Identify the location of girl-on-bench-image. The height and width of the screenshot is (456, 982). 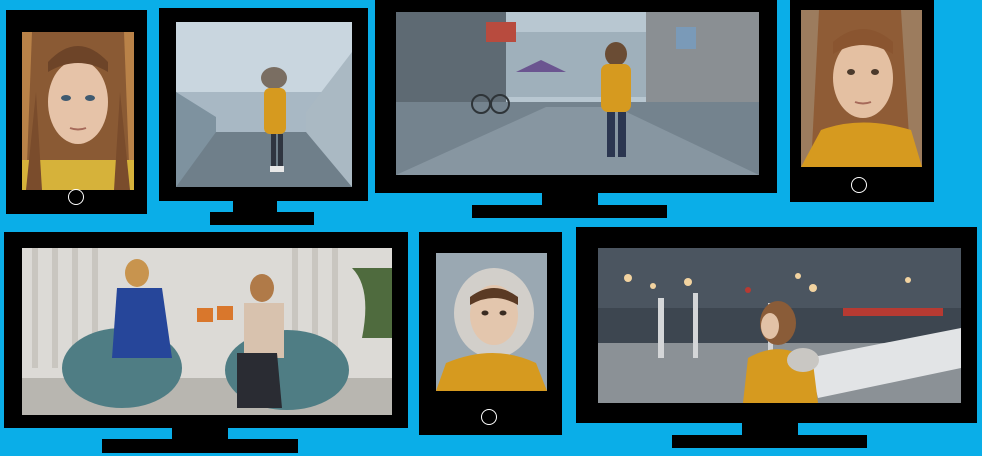
(779, 325).